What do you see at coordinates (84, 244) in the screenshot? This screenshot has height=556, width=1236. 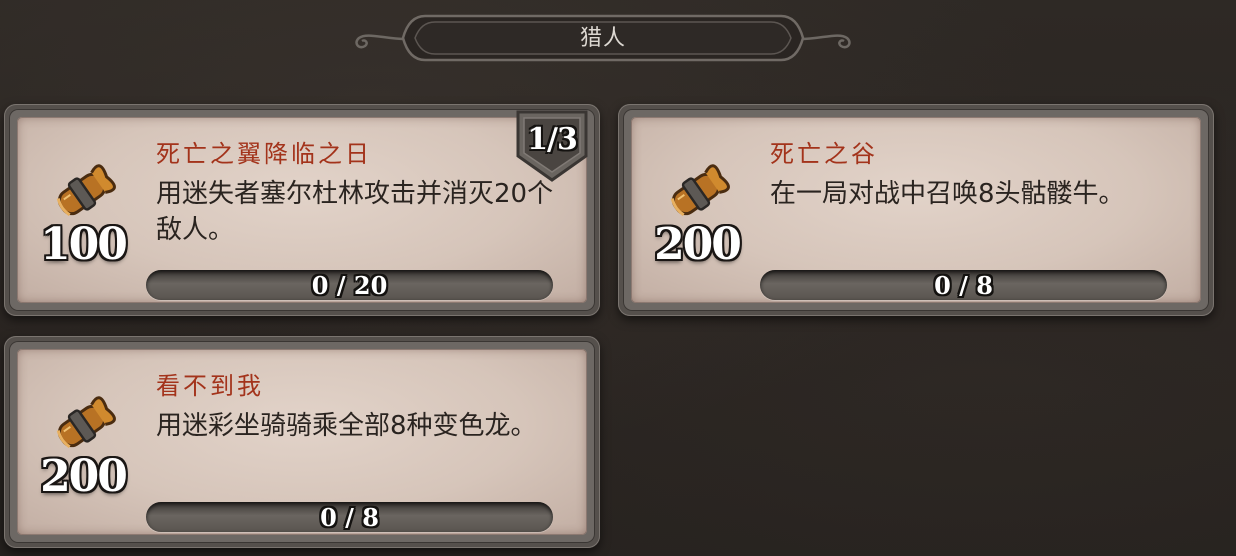 I see `reward-amount: 100` at bounding box center [84, 244].